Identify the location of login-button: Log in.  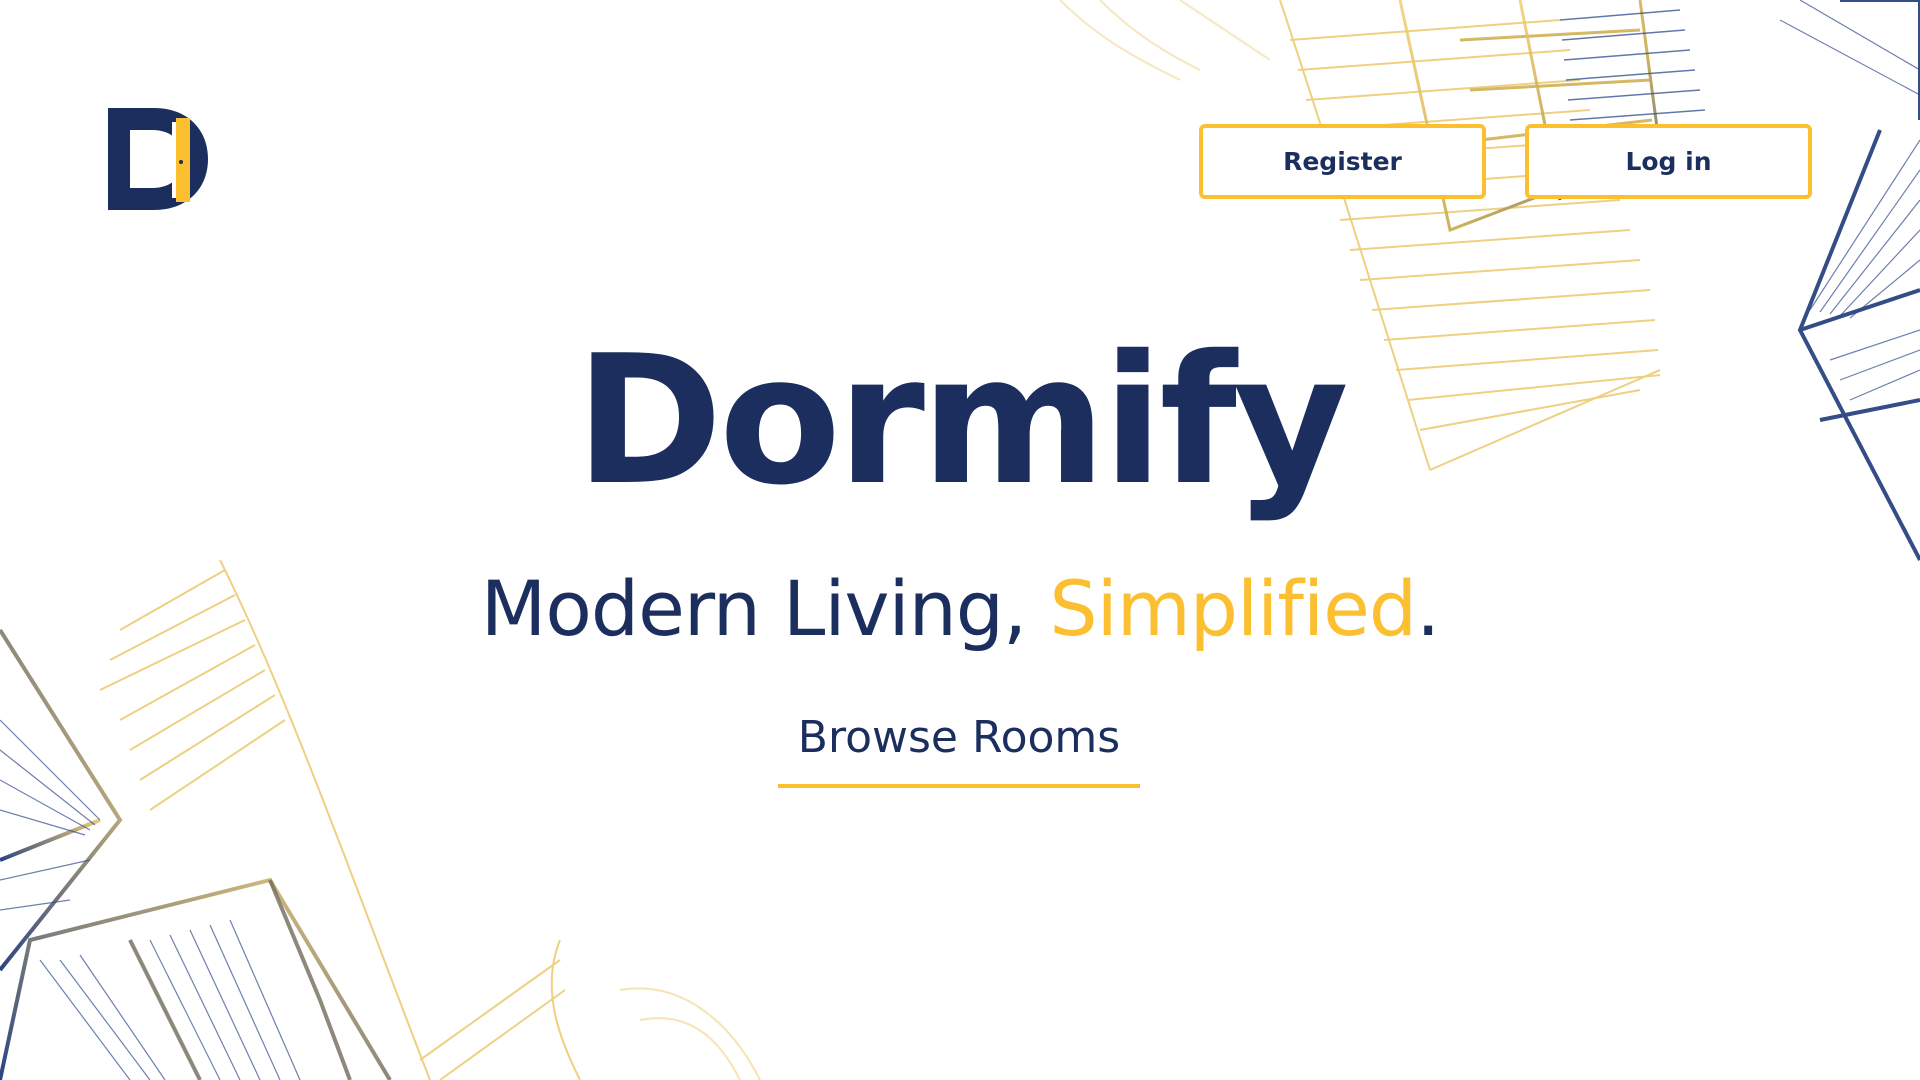
(1668, 161).